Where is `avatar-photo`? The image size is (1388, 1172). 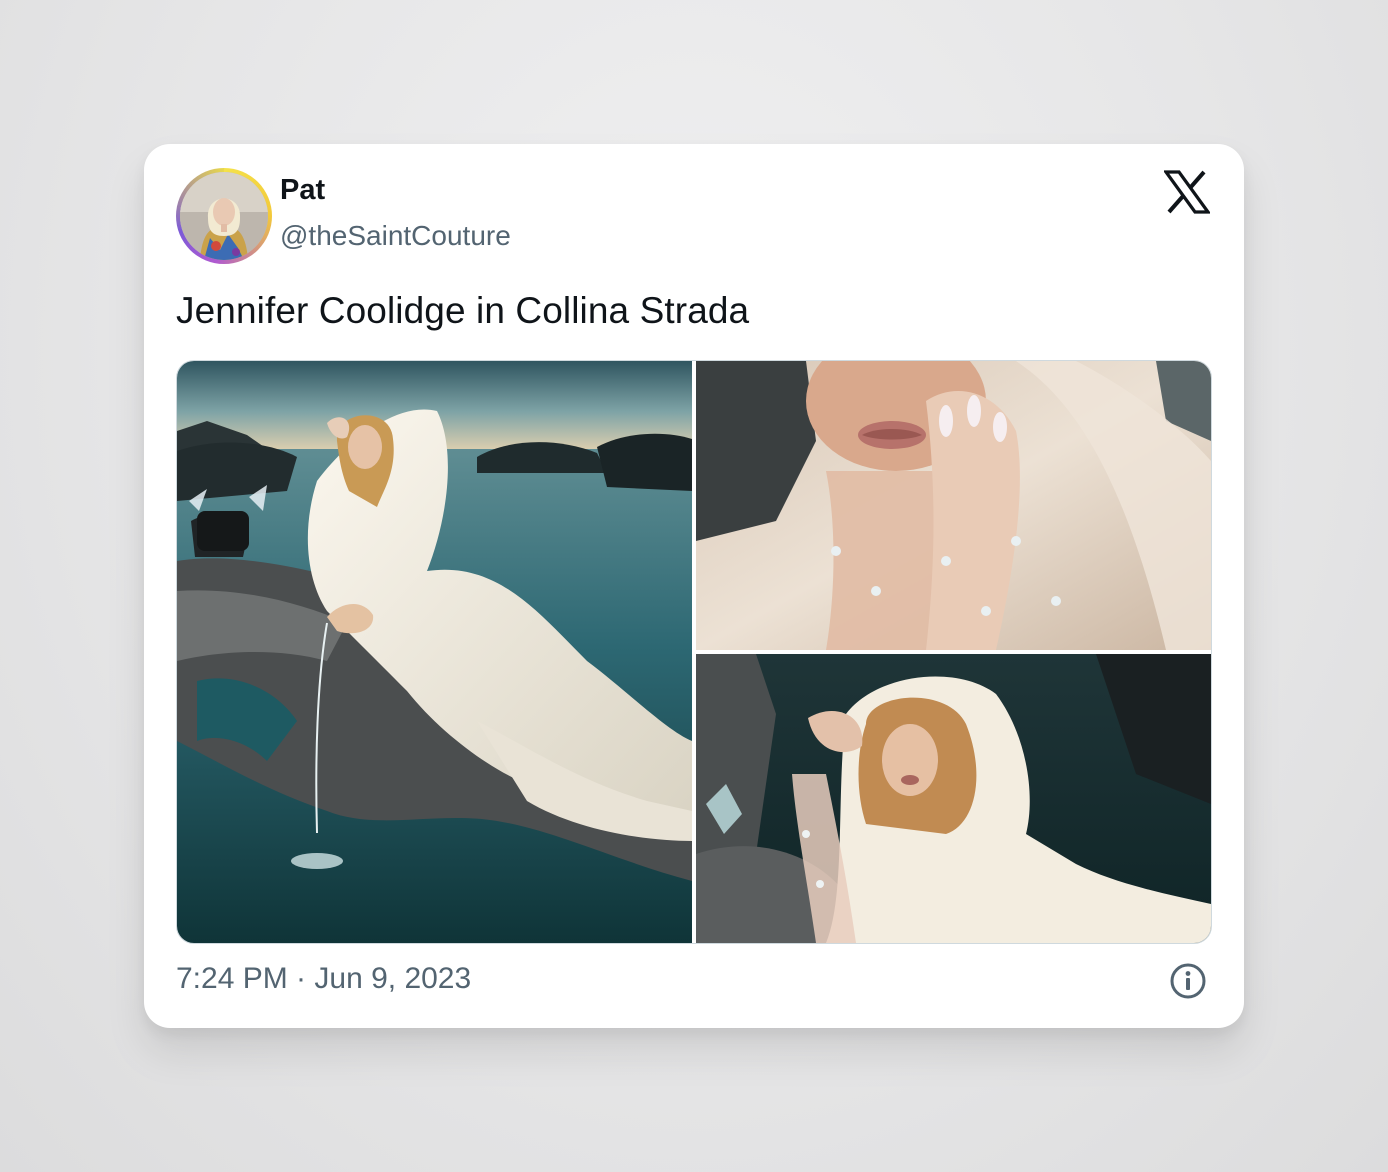
avatar-photo is located at coordinates (224, 216).